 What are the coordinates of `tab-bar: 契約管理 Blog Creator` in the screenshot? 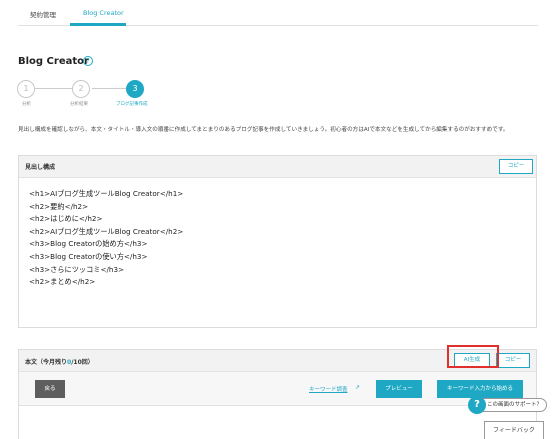 It's located at (278, 13).